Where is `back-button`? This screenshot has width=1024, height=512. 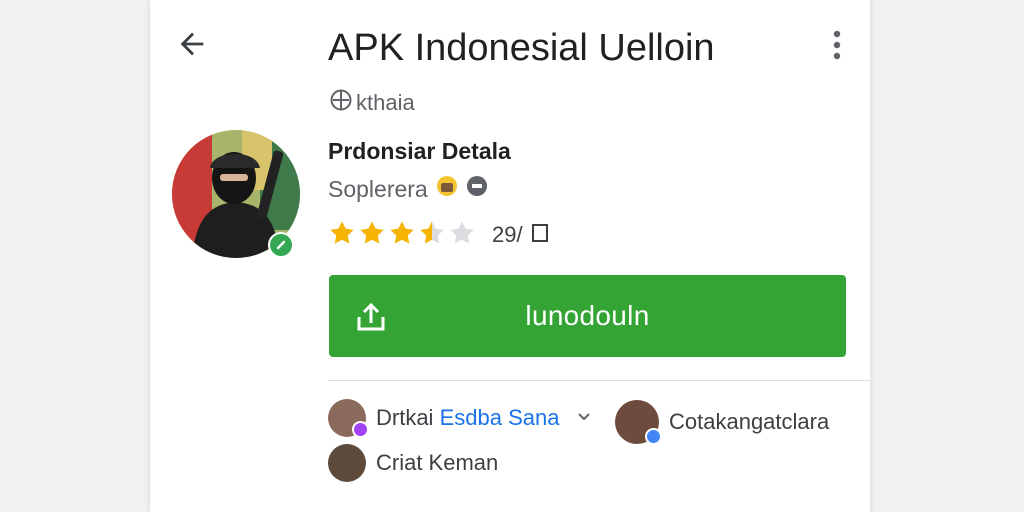 back-button is located at coordinates (192, 46).